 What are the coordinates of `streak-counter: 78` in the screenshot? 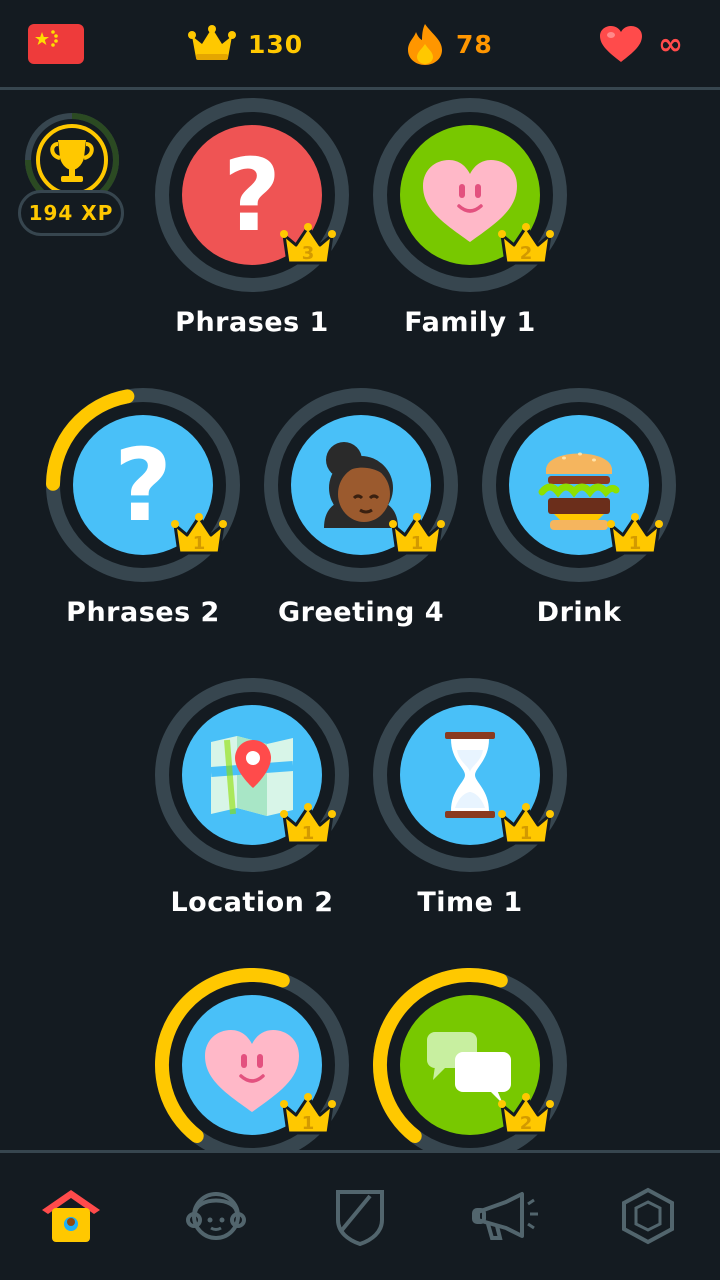 It's located at (449, 44).